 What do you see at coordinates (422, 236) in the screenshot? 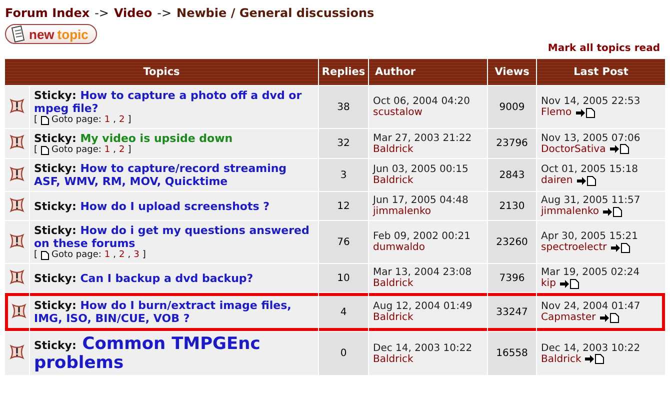
I see `post-date: Feb 09, 2002 00:21` at bounding box center [422, 236].